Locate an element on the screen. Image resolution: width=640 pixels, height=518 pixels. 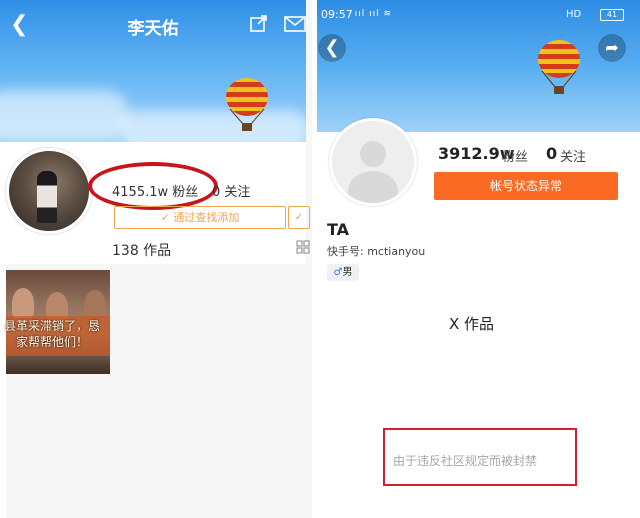
kuaishou-id: 快手号: mctianyou is located at coordinates (376, 251).